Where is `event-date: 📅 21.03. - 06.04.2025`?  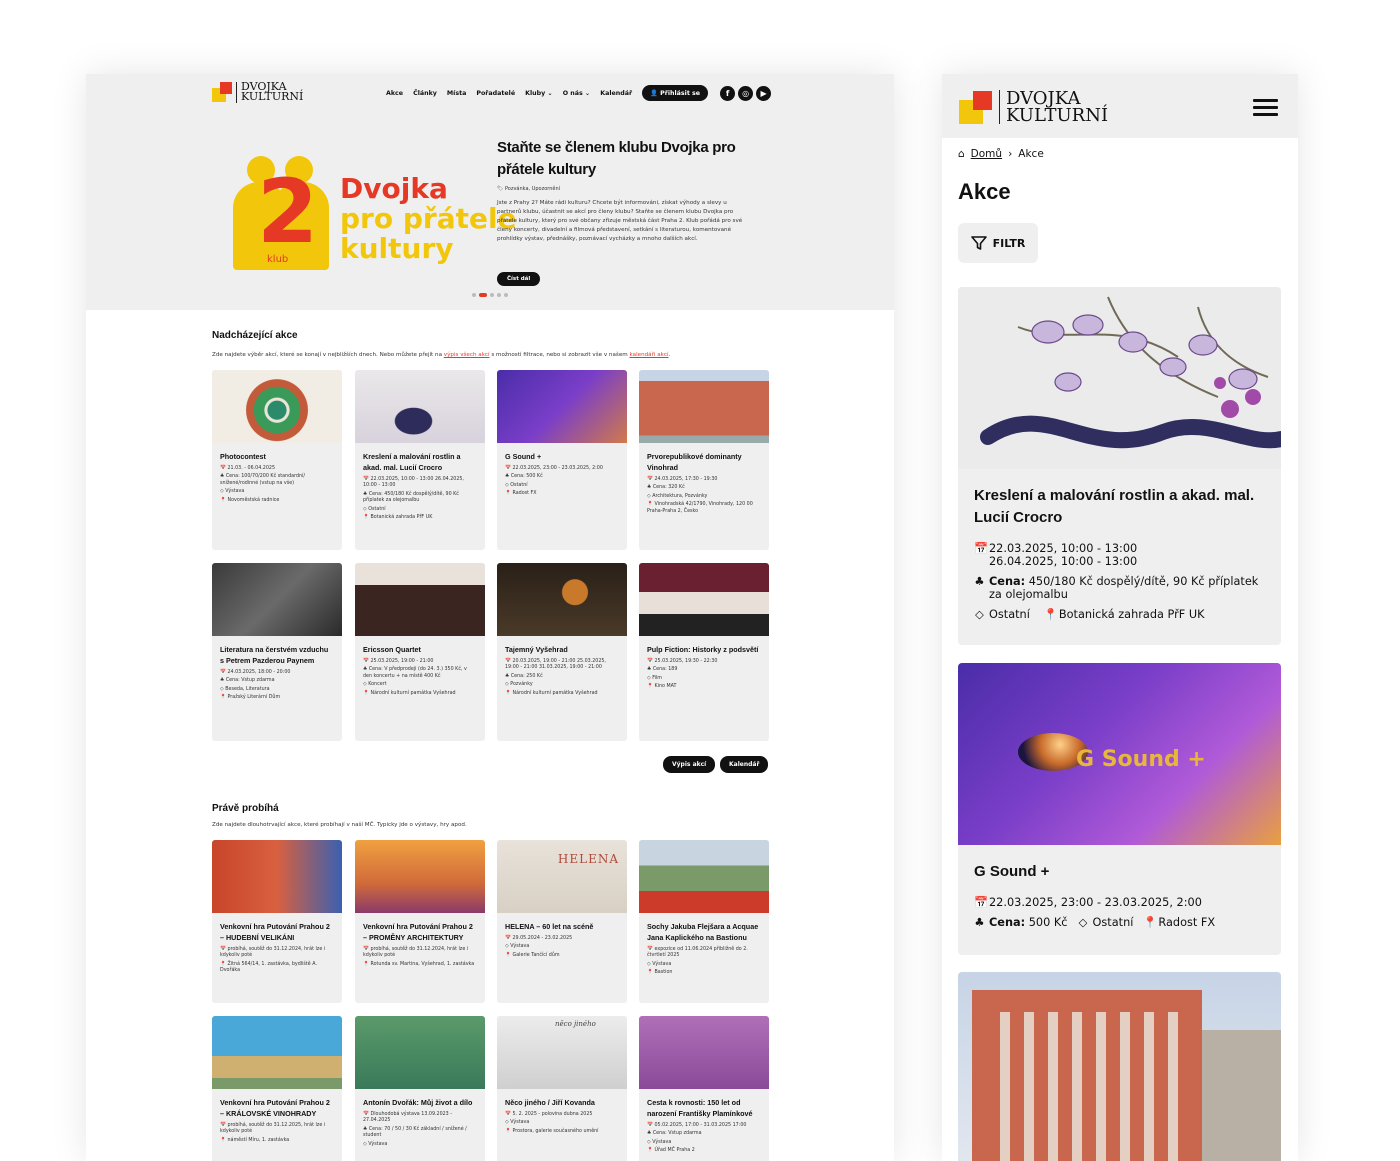 event-date: 📅 21.03. - 06.04.2025 is located at coordinates (277, 469).